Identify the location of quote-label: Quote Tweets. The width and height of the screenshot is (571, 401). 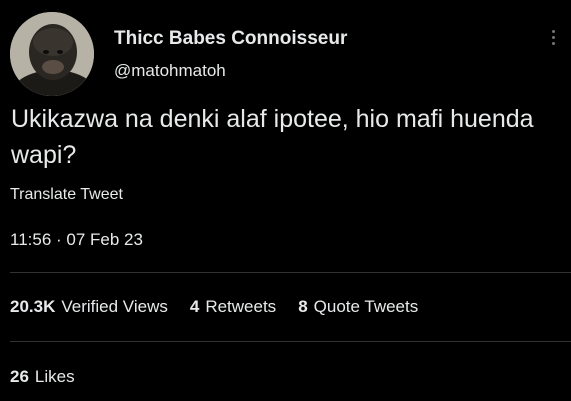
(366, 306).